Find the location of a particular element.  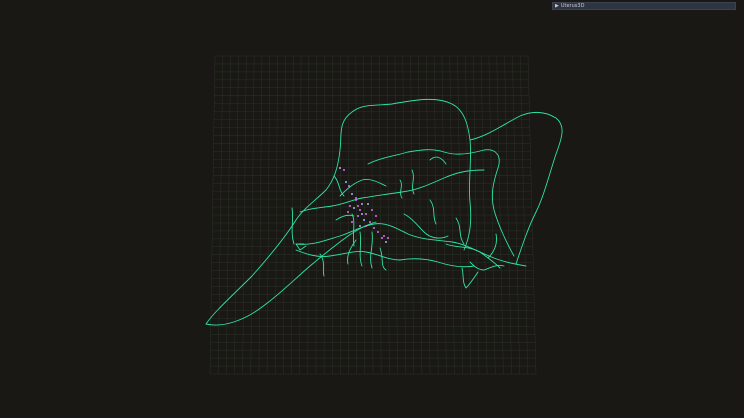

gui-folder-title: Uterus3D is located at coordinates (572, 6).